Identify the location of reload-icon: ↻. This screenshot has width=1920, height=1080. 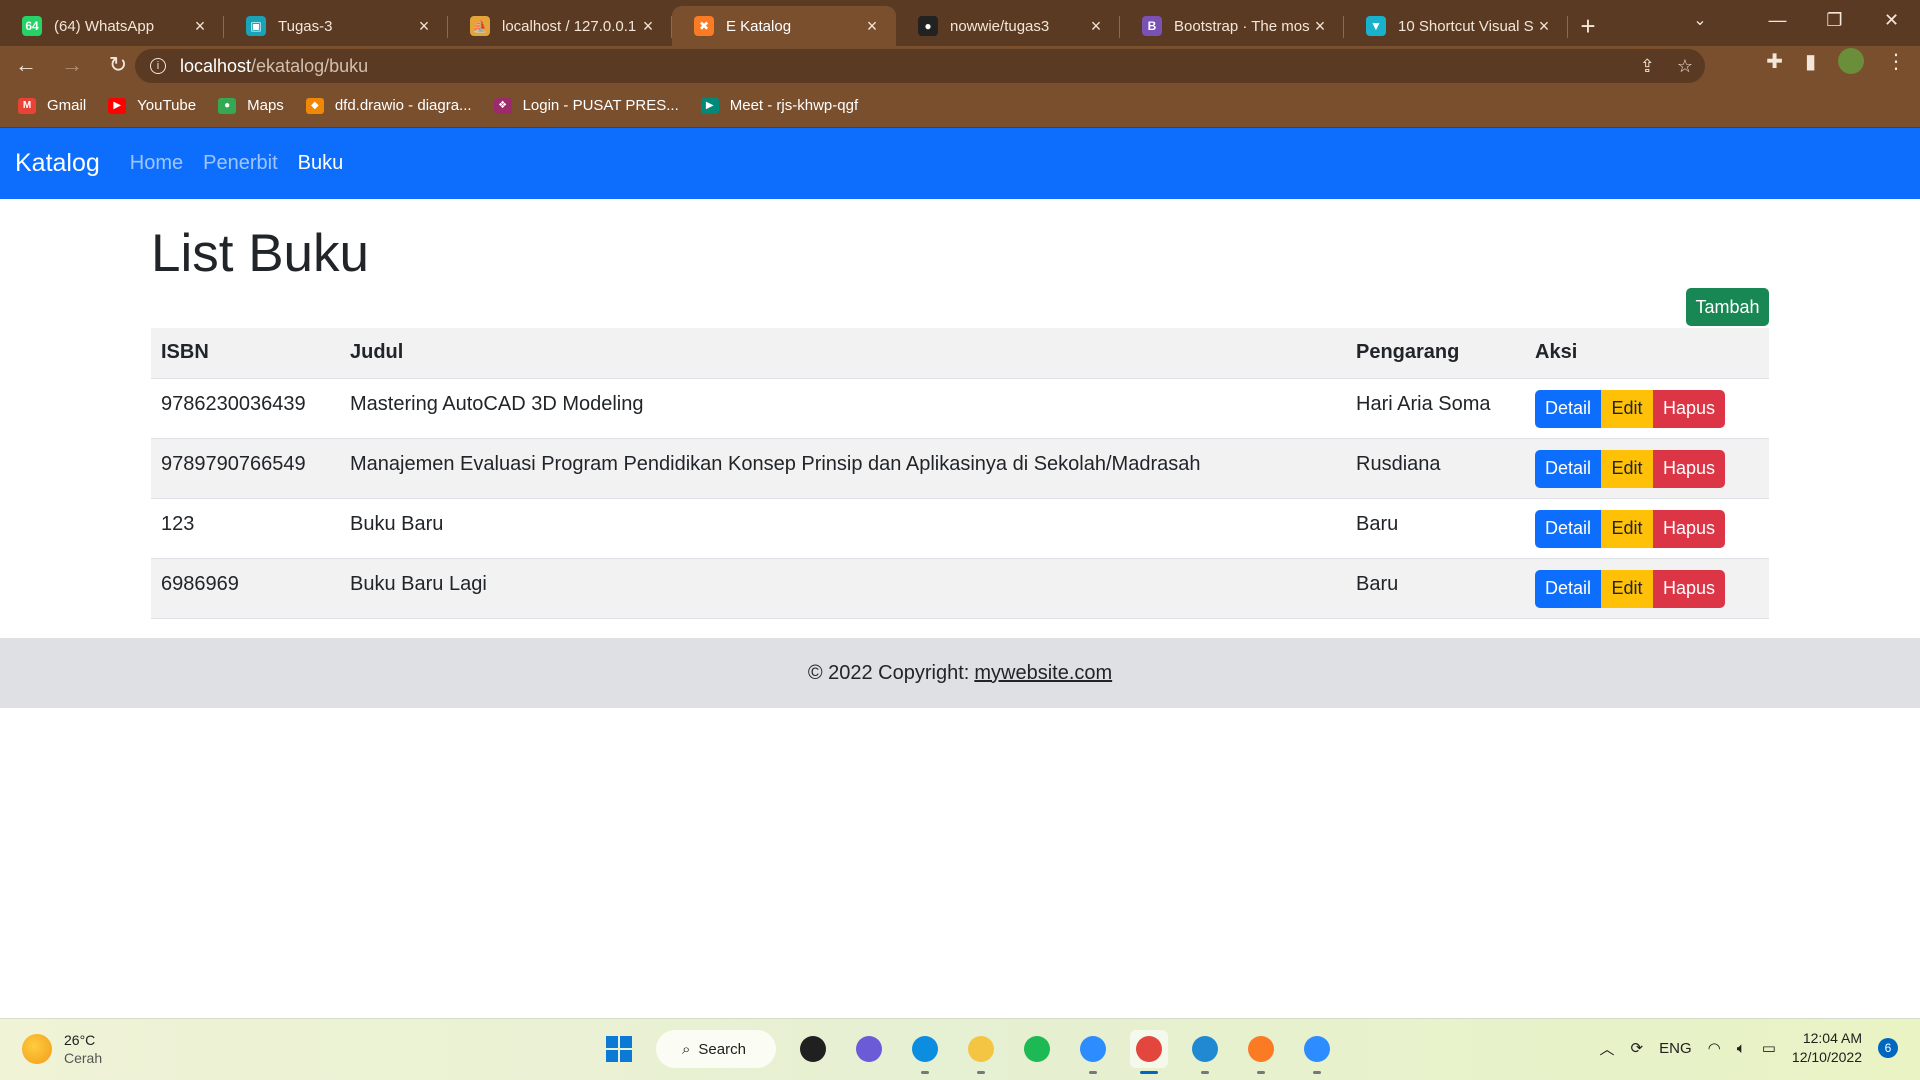
(118, 65).